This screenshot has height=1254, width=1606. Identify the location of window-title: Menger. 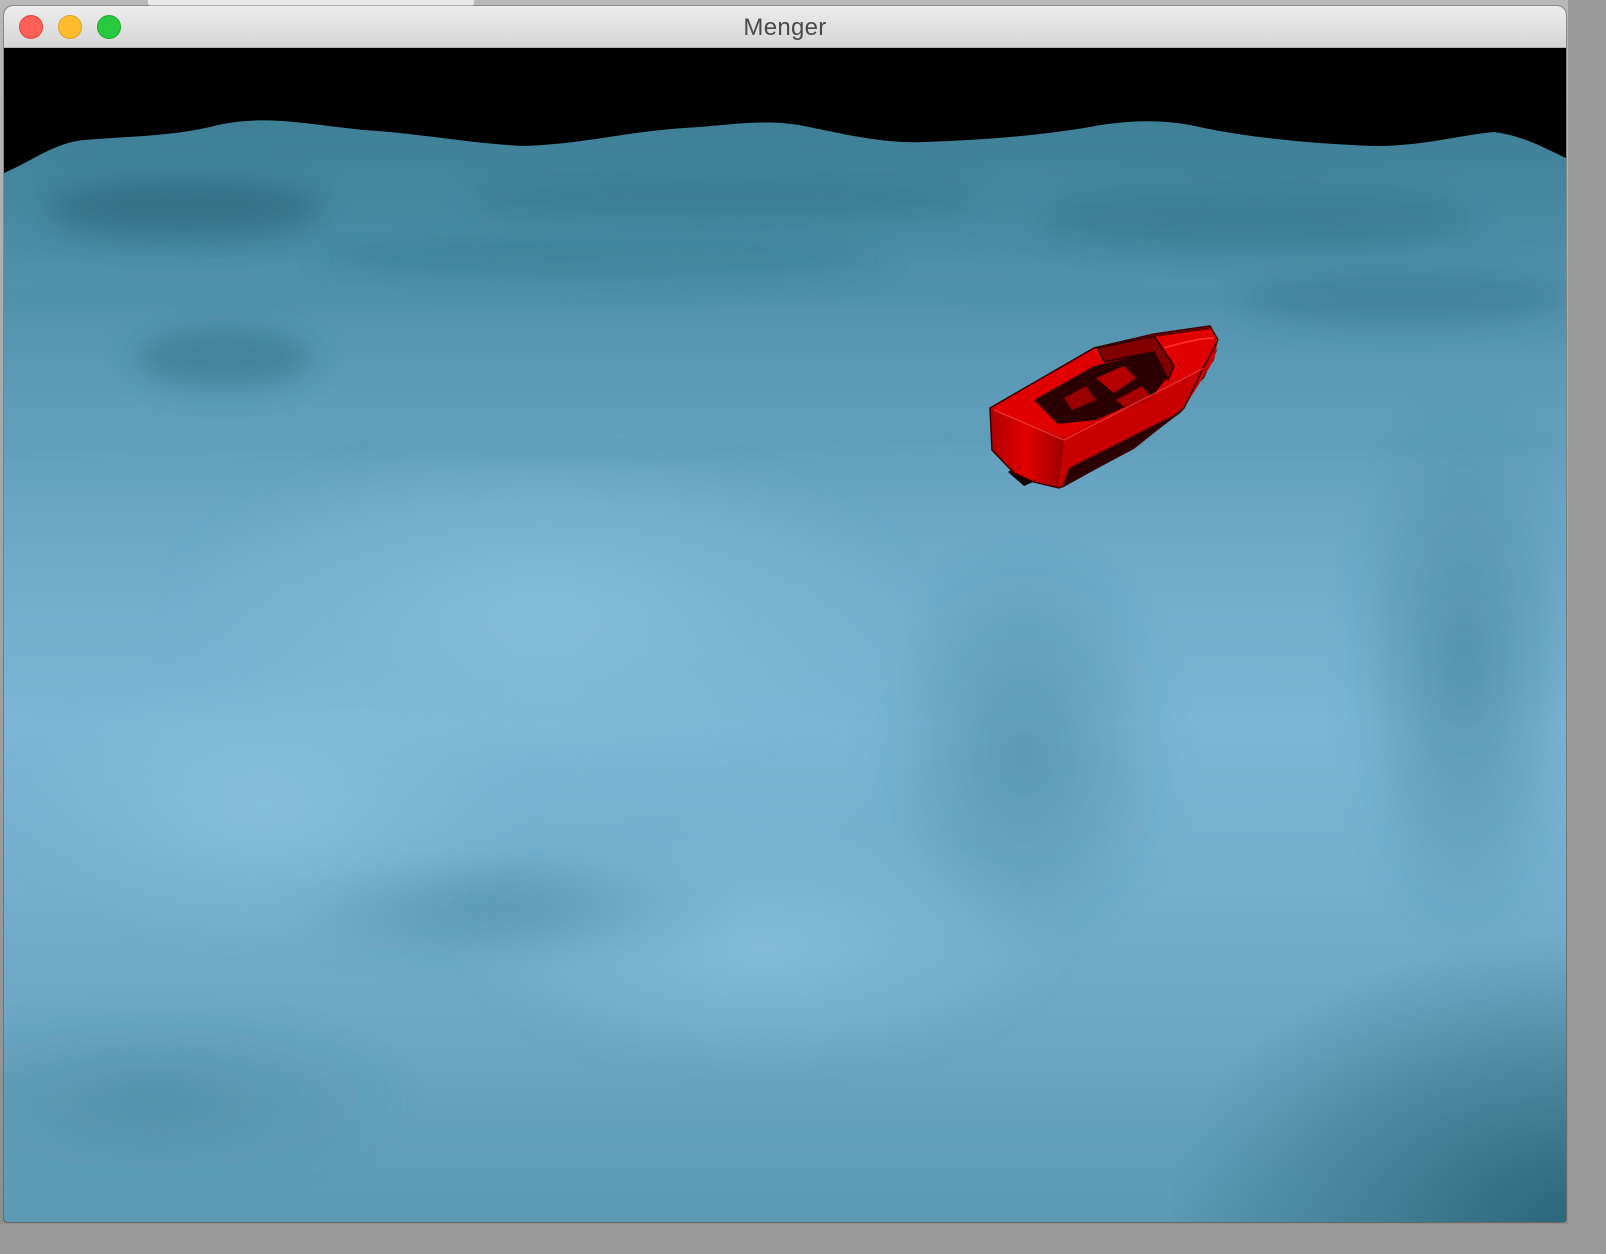
(785, 27).